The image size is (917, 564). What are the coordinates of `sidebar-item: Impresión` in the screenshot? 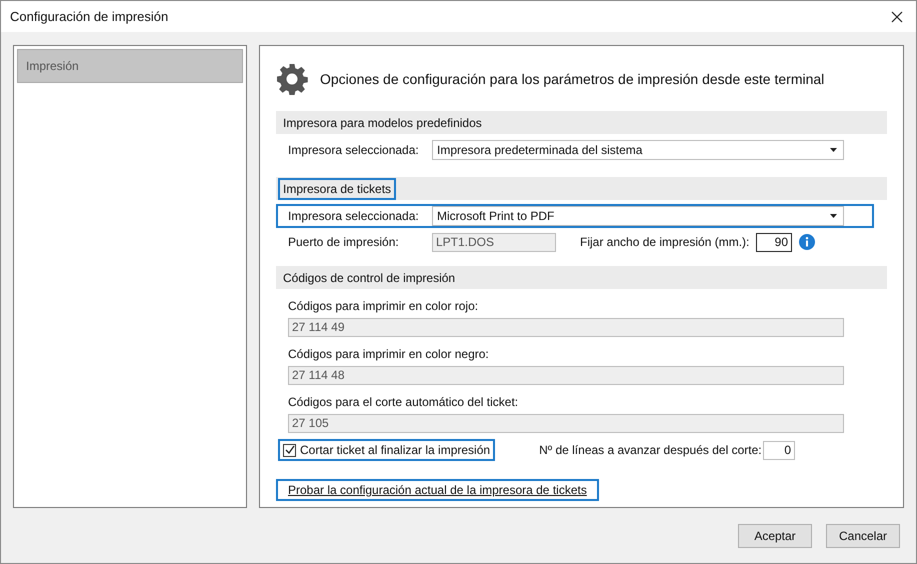 It's located at (130, 66).